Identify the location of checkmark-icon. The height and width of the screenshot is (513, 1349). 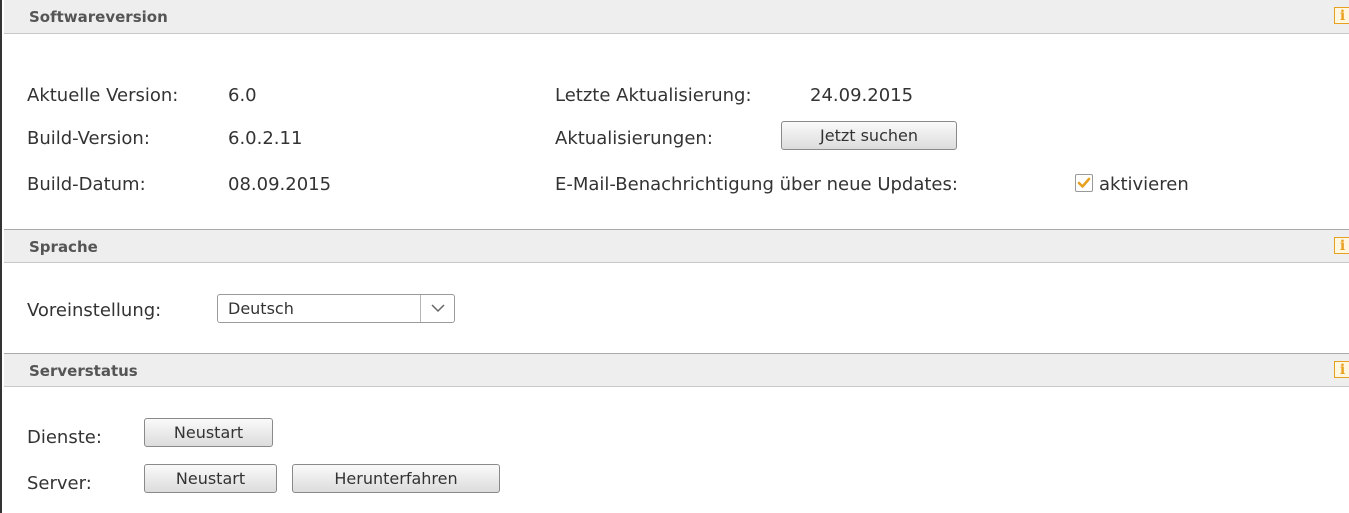
(1084, 182).